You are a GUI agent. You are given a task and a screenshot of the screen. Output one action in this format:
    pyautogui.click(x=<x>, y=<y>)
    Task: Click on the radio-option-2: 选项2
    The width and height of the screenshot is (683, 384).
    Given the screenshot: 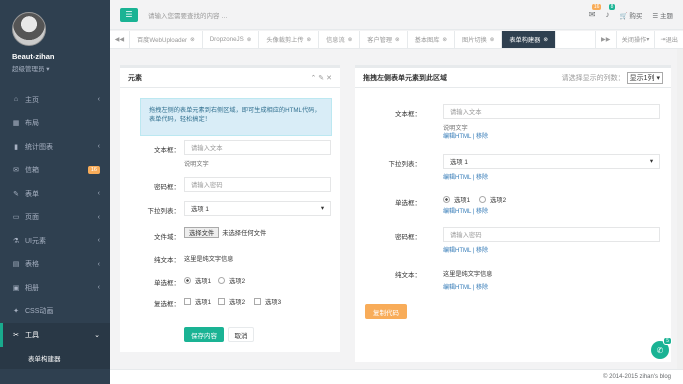 What is the action you would take?
    pyautogui.click(x=231, y=280)
    